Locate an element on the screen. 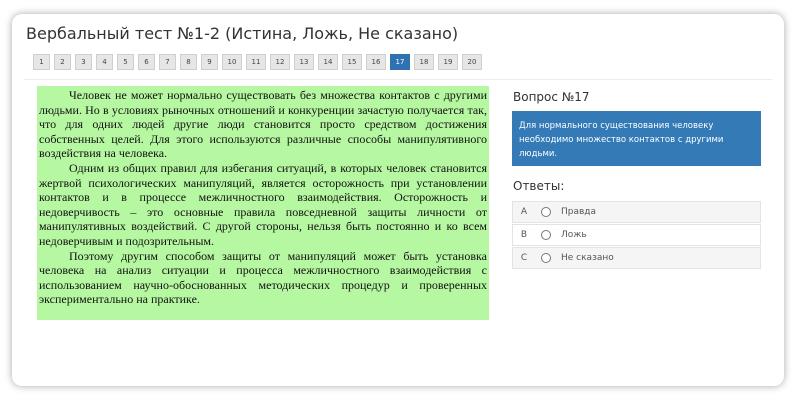  answer-option-not-stated: C Не сказано is located at coordinates (636, 258).